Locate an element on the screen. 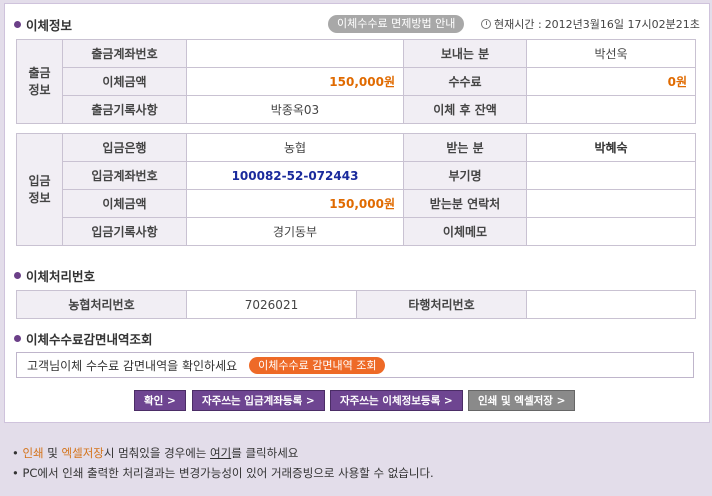 This screenshot has width=712, height=496. table-row: 이체금액 150,000원 받는분 연락처 is located at coordinates (356, 203).